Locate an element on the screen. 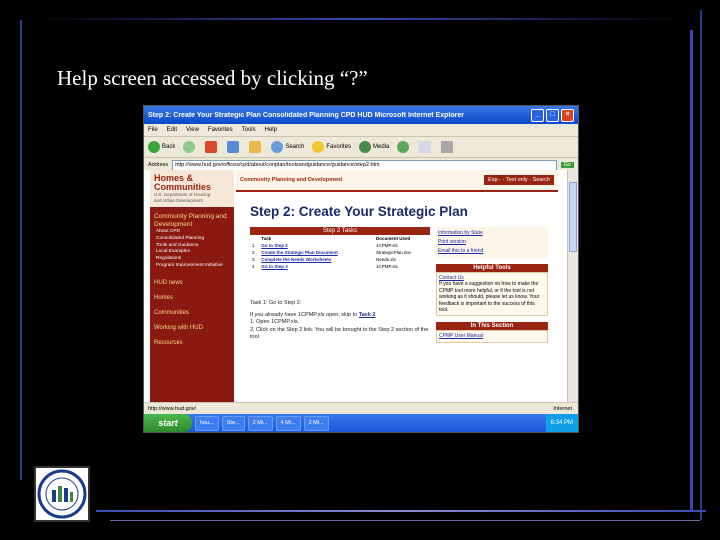 The image size is (720, 540). refresh-icon is located at coordinates (233, 147).